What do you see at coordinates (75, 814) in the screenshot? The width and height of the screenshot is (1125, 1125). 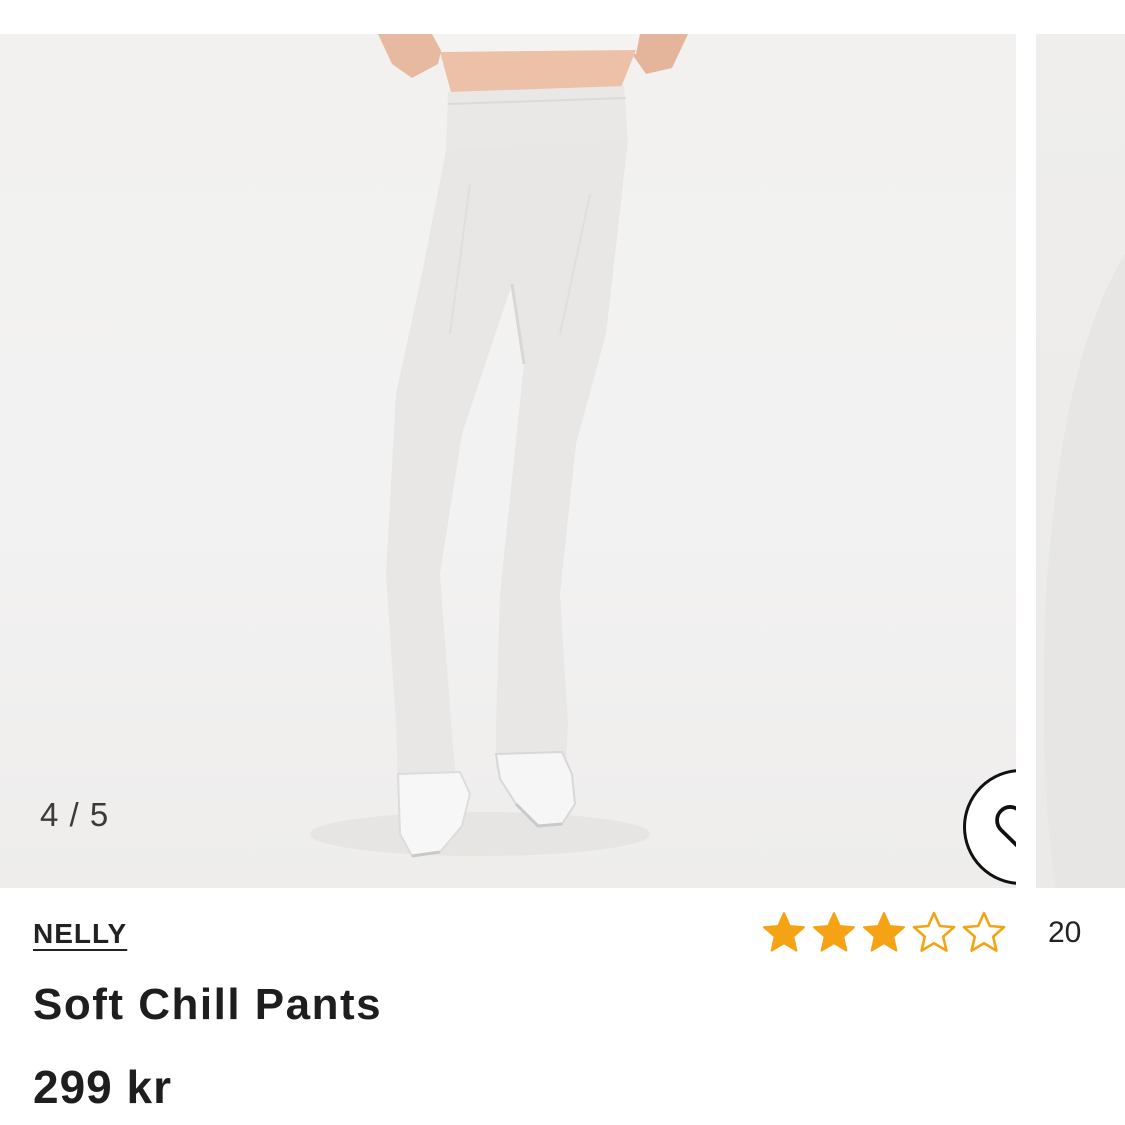 I see `image-counter: 4 / 5` at bounding box center [75, 814].